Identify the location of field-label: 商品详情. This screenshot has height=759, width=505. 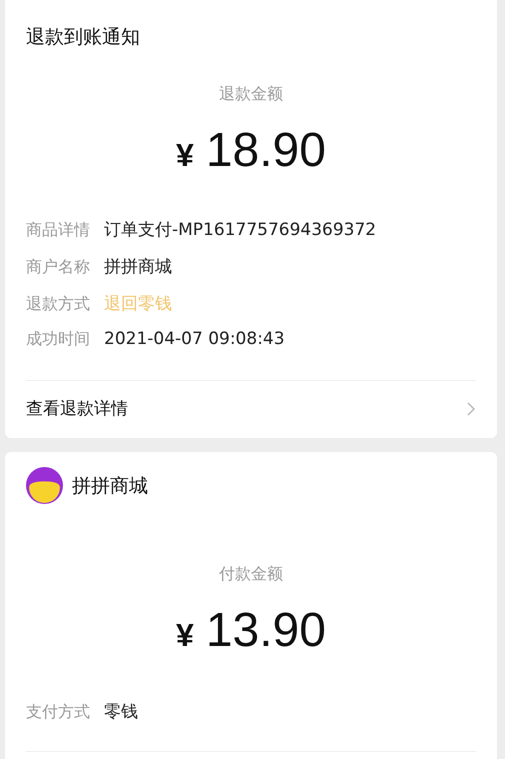
(58, 230).